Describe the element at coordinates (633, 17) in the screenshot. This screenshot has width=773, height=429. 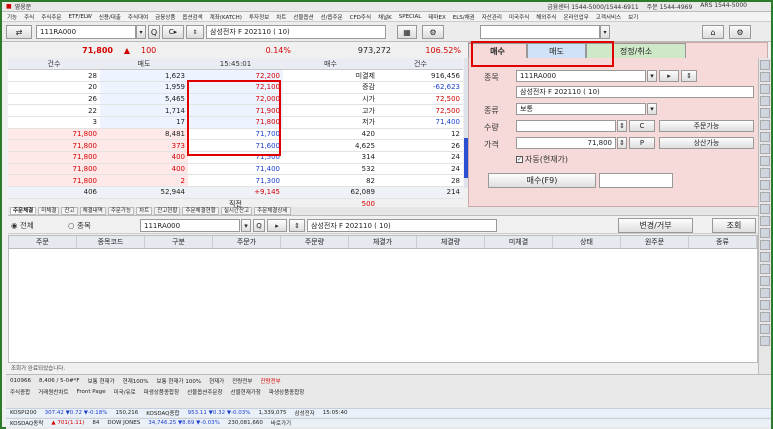
I see `menu-item: 보기` at that location.